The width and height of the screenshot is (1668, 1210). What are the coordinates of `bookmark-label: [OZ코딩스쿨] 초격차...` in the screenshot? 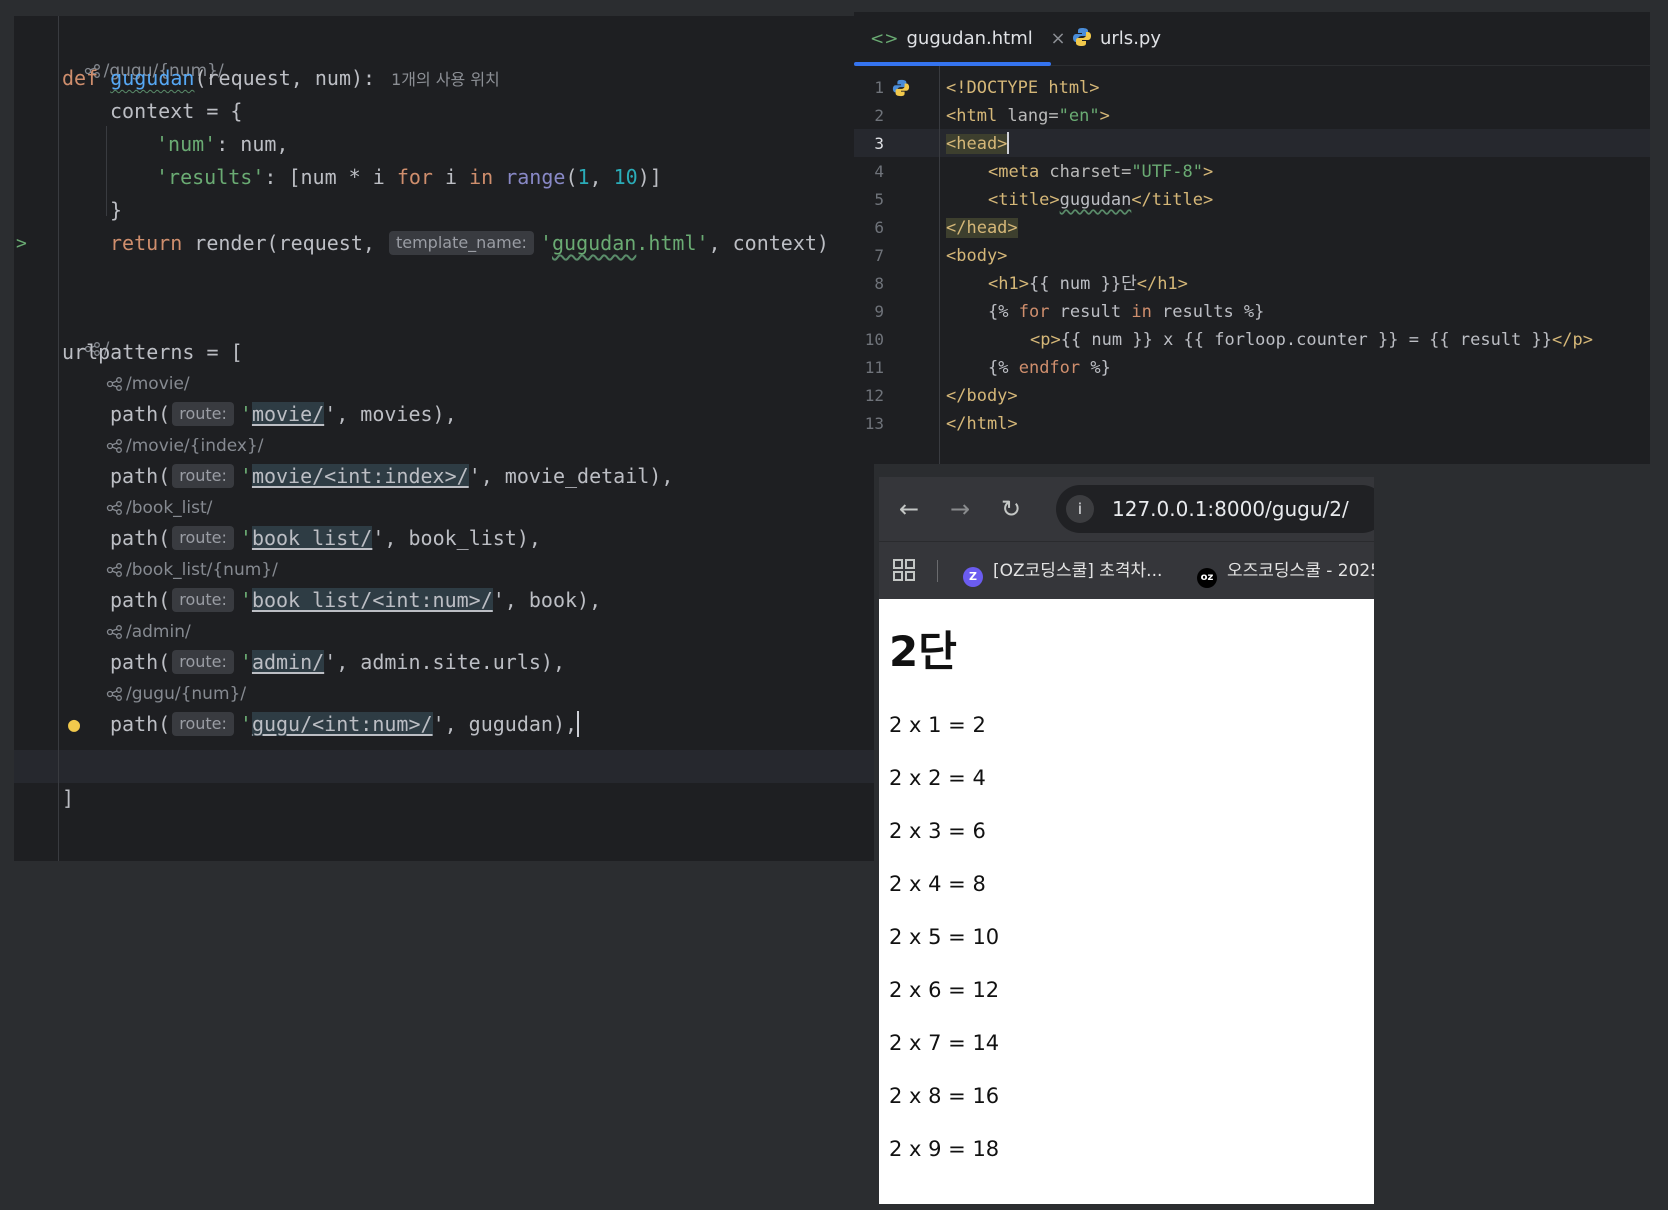 It's located at (1078, 571).